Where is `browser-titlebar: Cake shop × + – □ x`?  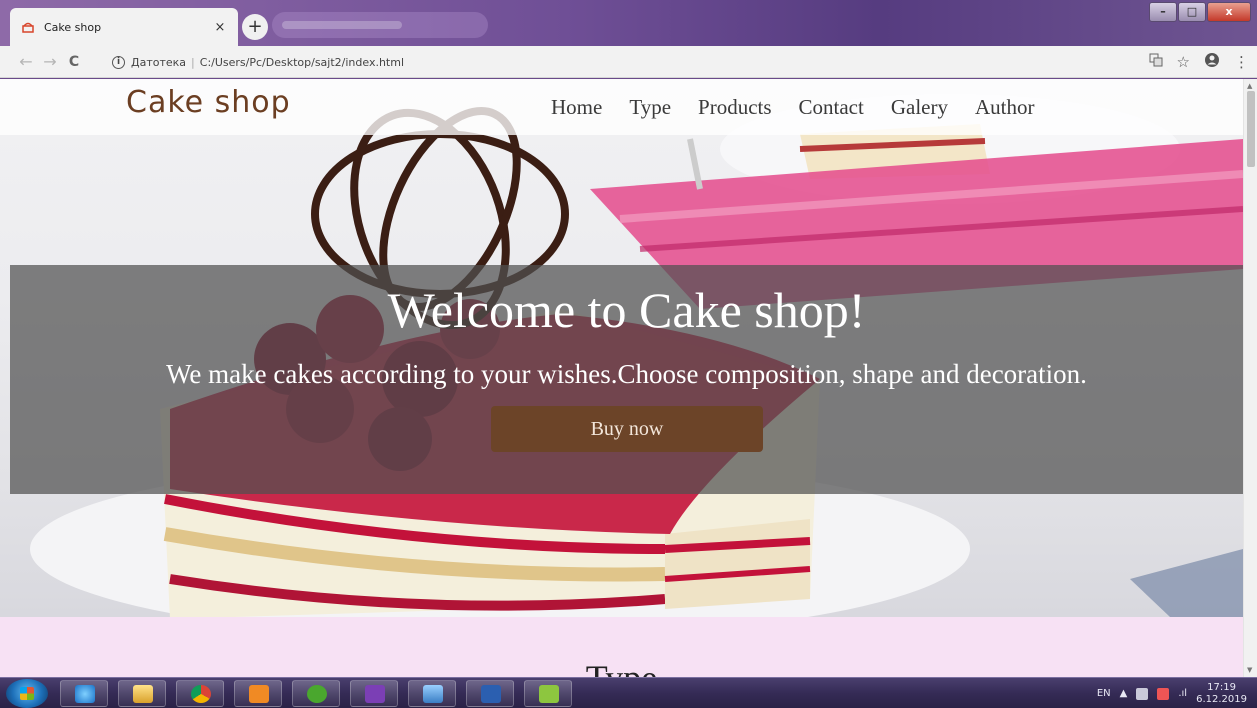
browser-titlebar: Cake shop × + – □ x is located at coordinates (628, 23).